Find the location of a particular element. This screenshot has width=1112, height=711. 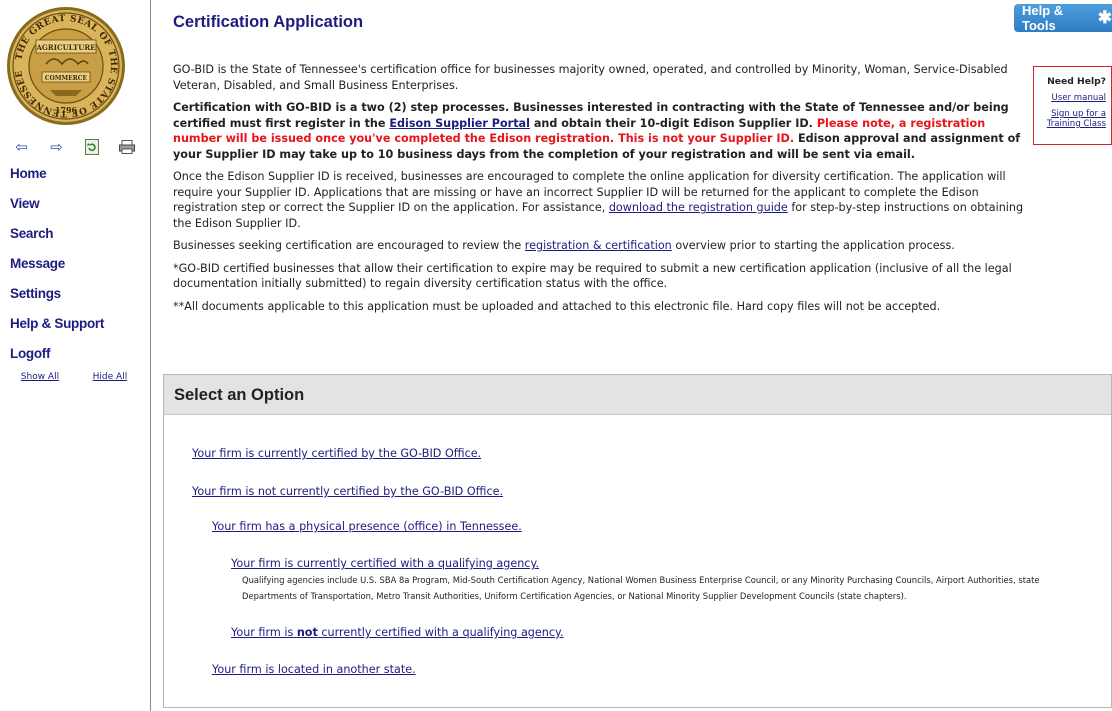

training-class-link: Sign up for a Training Class is located at coordinates (1070, 119).